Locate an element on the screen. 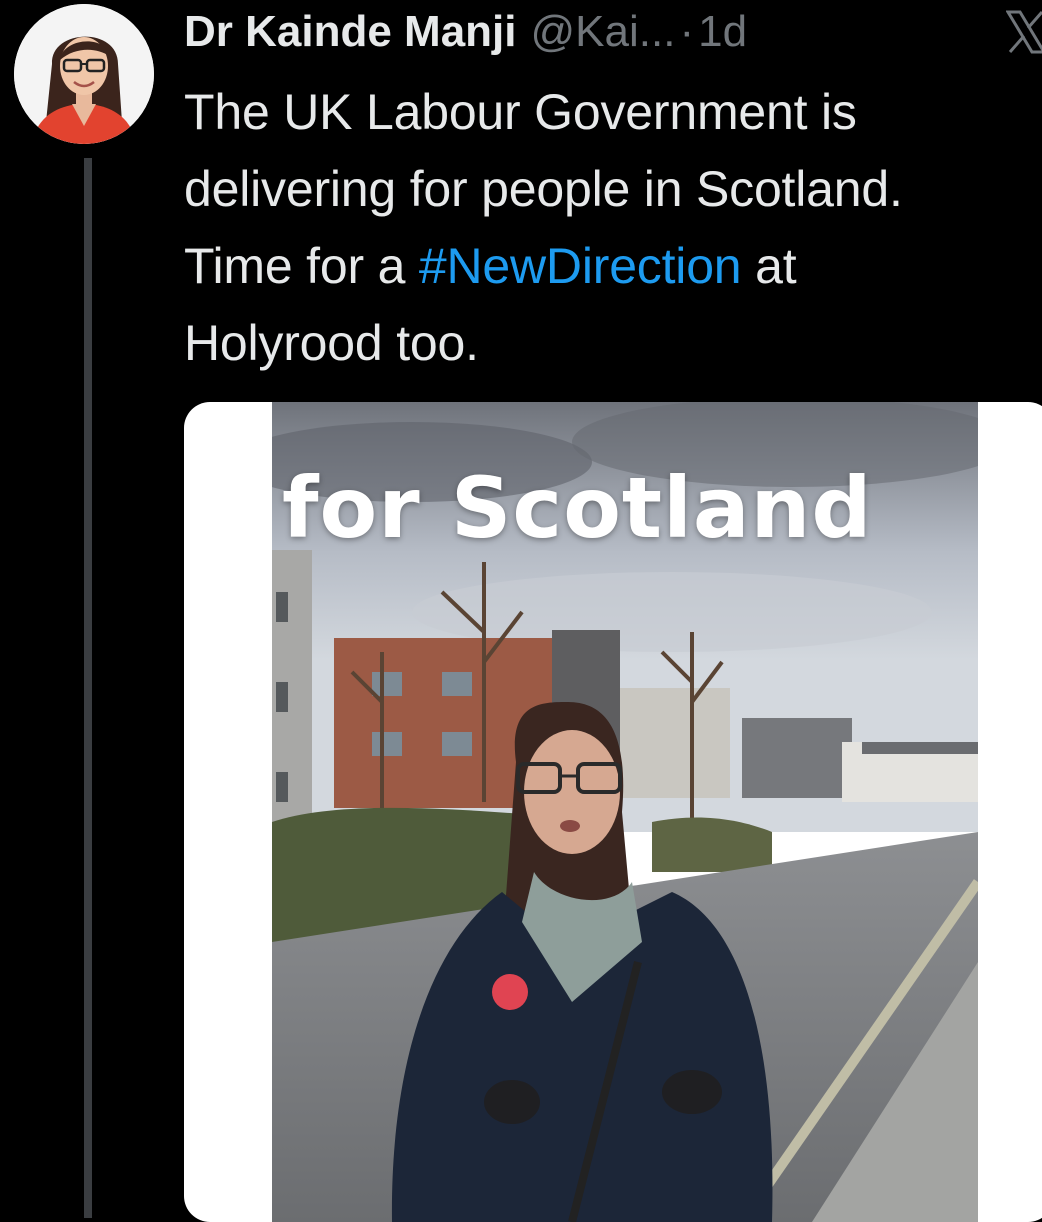  tweet-header: Dr Kainde Manji @Kai... · 1d is located at coordinates (465, 34).